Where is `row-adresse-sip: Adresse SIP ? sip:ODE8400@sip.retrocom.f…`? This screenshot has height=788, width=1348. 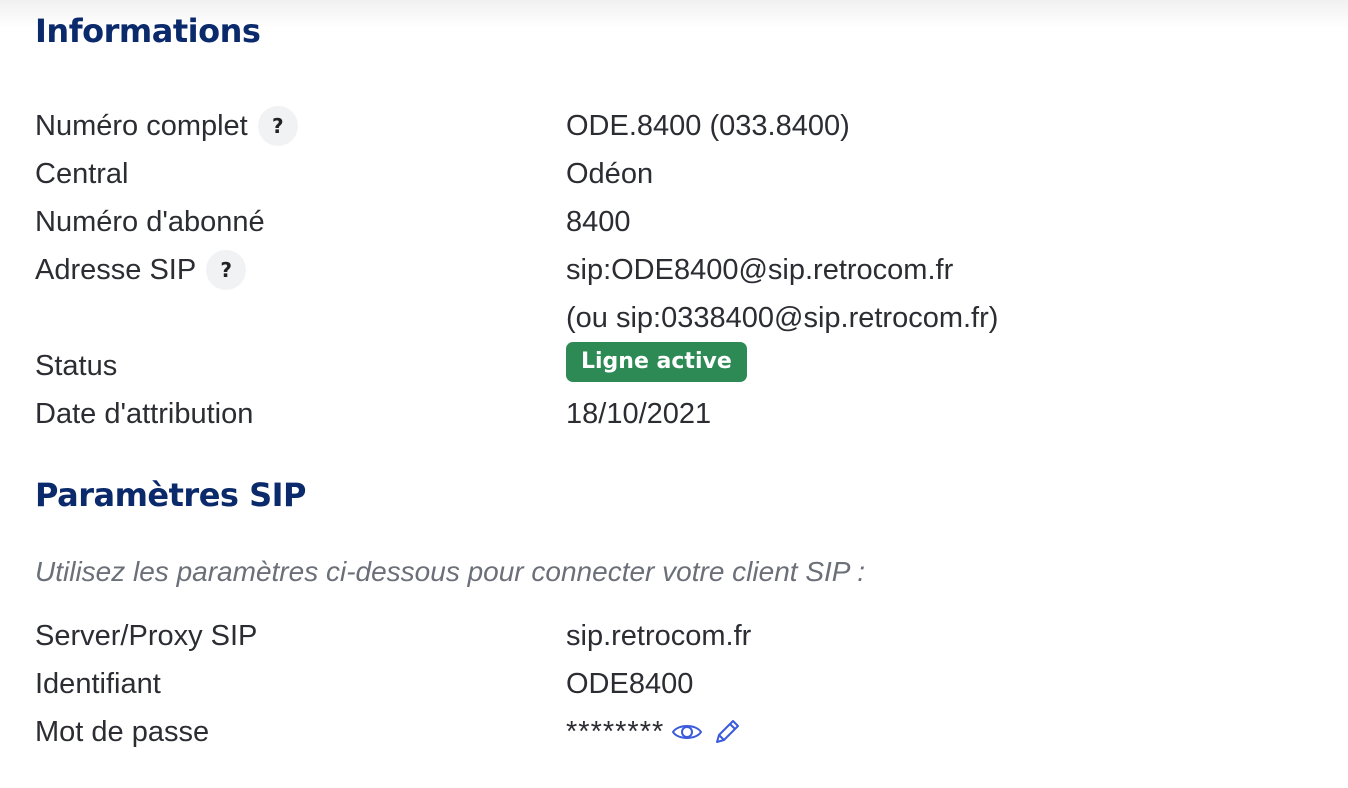 row-adresse-sip: Adresse SIP ? sip:ODE8400@sip.retrocom.f… is located at coordinates (675, 270).